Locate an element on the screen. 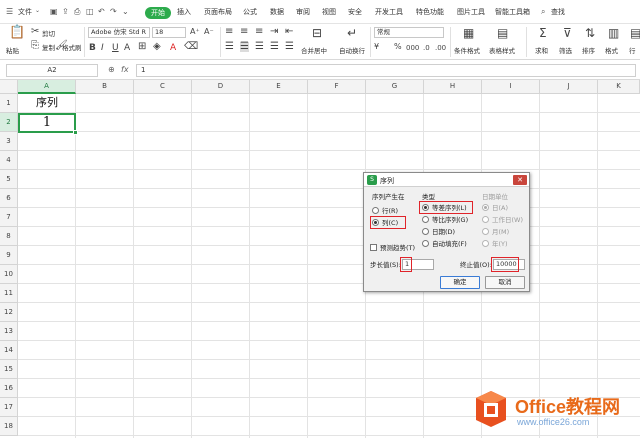 The width and height of the screenshot is (640, 438). filter-button: 筛选 is located at coordinates (565, 50).